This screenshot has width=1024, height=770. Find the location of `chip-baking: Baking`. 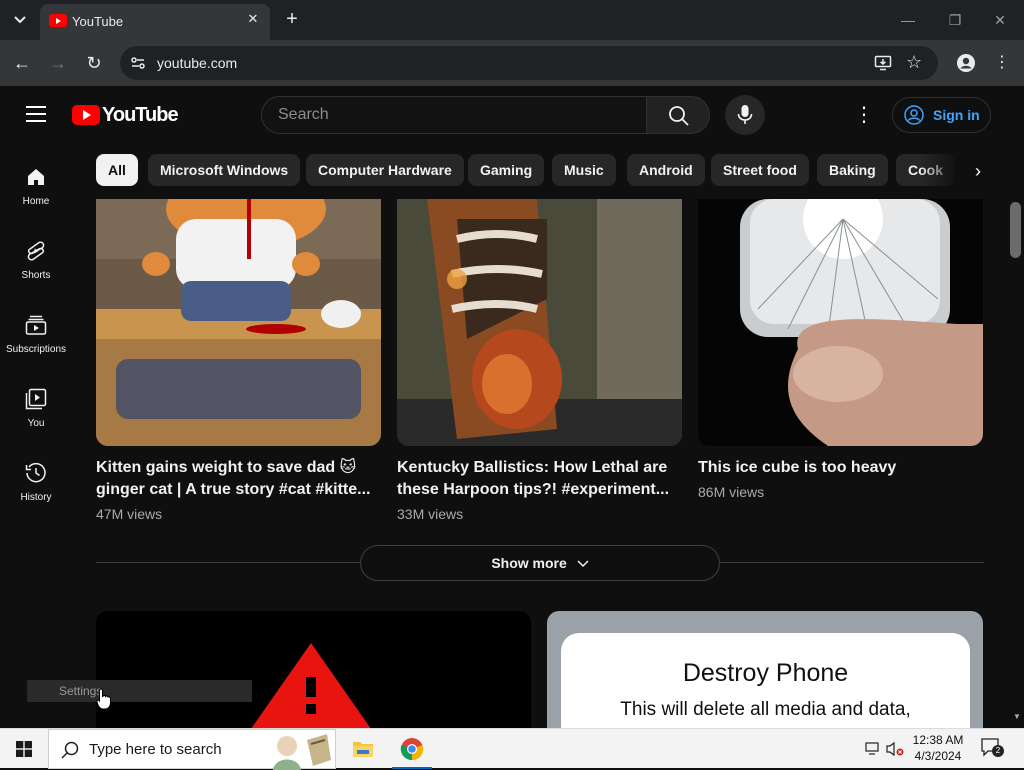

chip-baking: Baking is located at coordinates (852, 170).